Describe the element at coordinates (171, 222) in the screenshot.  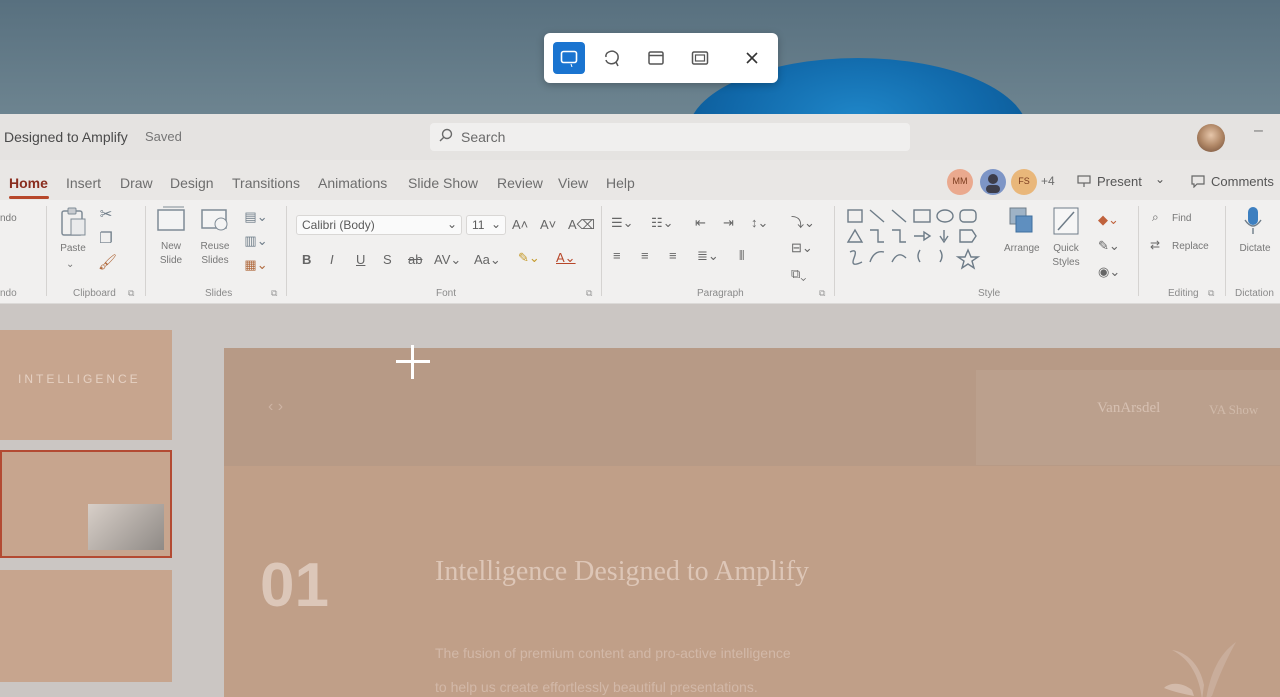
I see `new-slide-icon` at that location.